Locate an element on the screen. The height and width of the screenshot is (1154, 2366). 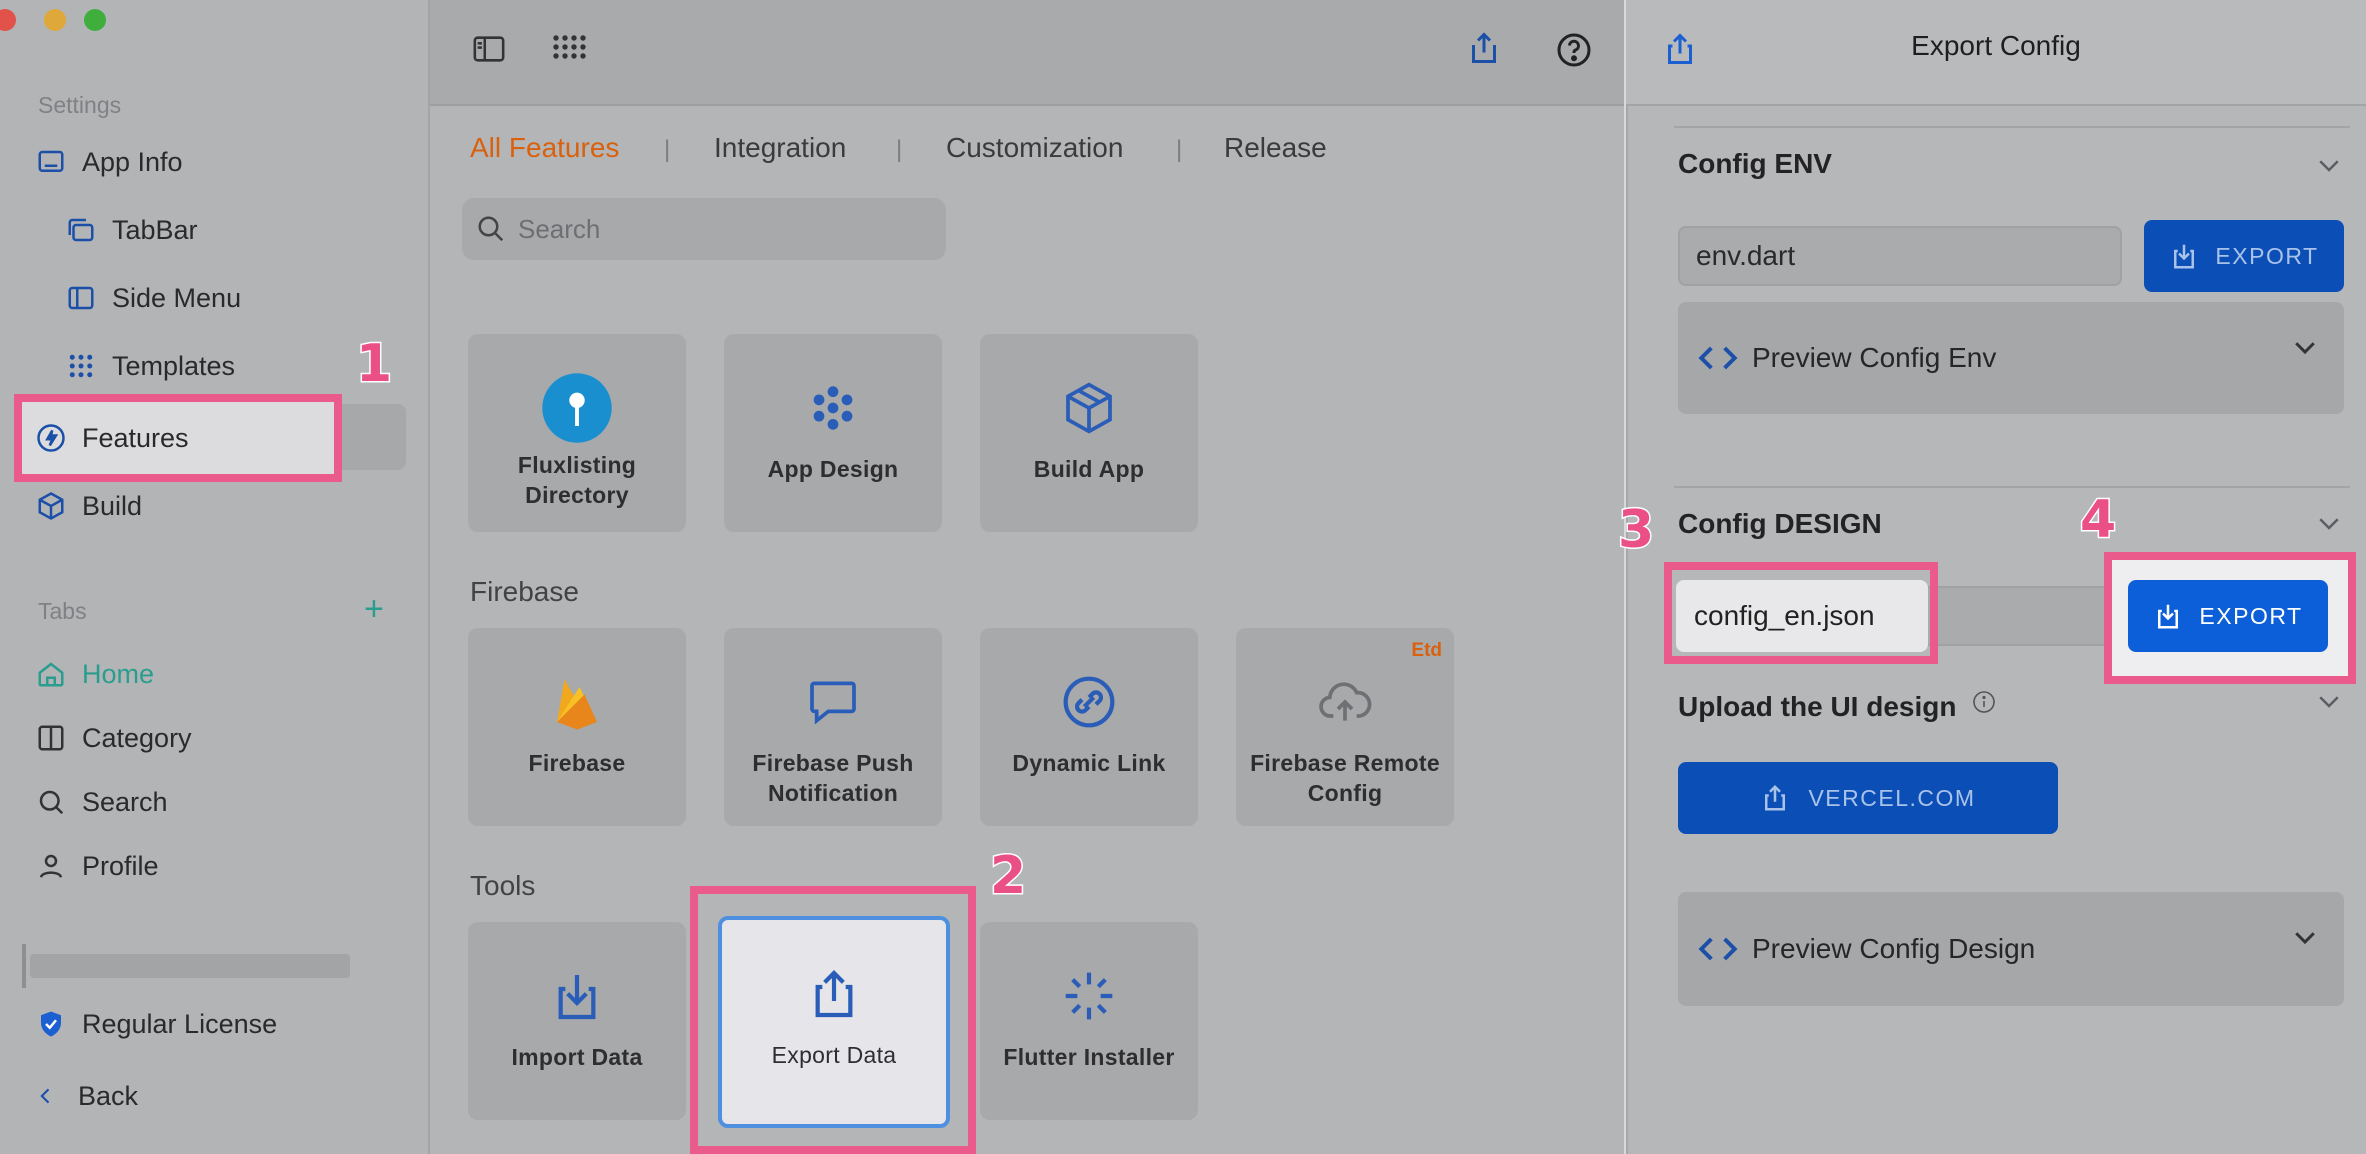
panel-title: Export Config is located at coordinates (1996, 45).